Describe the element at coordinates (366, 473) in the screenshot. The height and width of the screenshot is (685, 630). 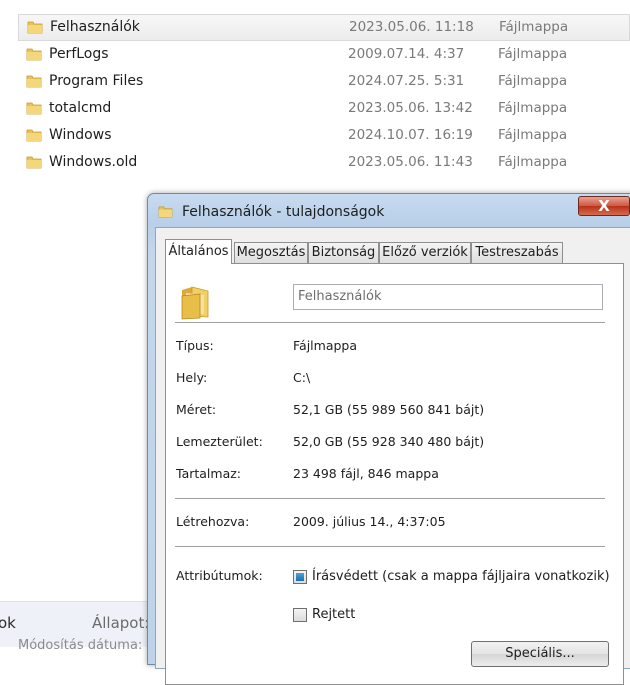
I see `contains-value: 23 498 fájl, 846 mappa` at that location.